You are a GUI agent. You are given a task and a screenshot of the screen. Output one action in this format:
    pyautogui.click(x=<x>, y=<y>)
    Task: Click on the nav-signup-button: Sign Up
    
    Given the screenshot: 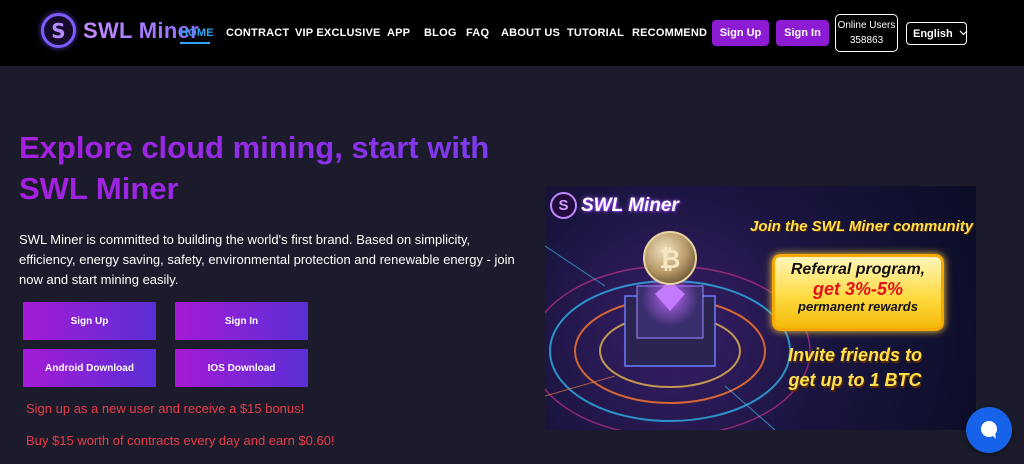 What is the action you would take?
    pyautogui.click(x=740, y=33)
    